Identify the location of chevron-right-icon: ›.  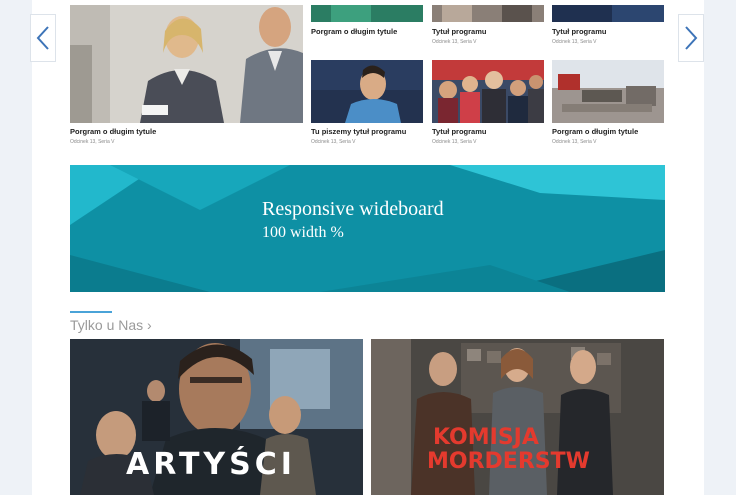
(149, 325).